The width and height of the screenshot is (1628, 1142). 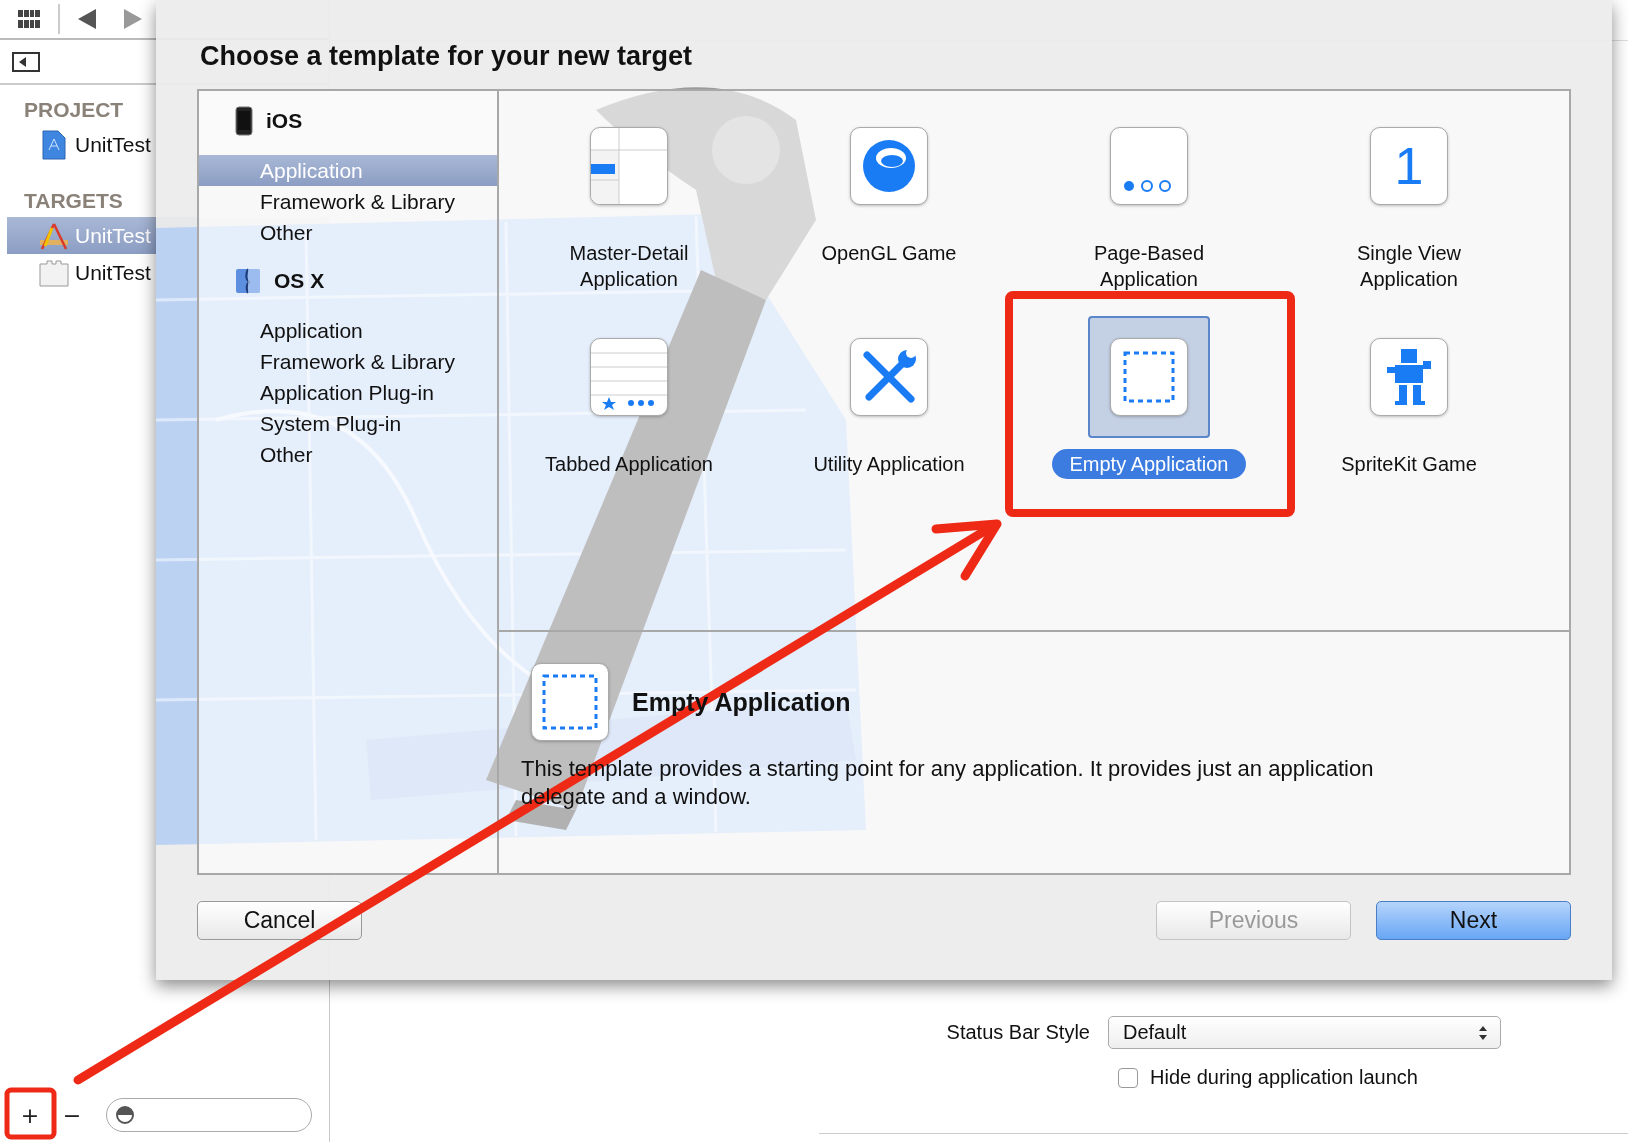 What do you see at coordinates (284, 121) in the screenshot?
I see `platform-heading: iOS` at bounding box center [284, 121].